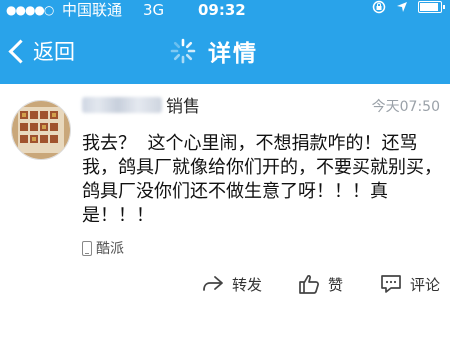  Describe the element at coordinates (429, 7) in the screenshot. I see `battery-fill` at that location.